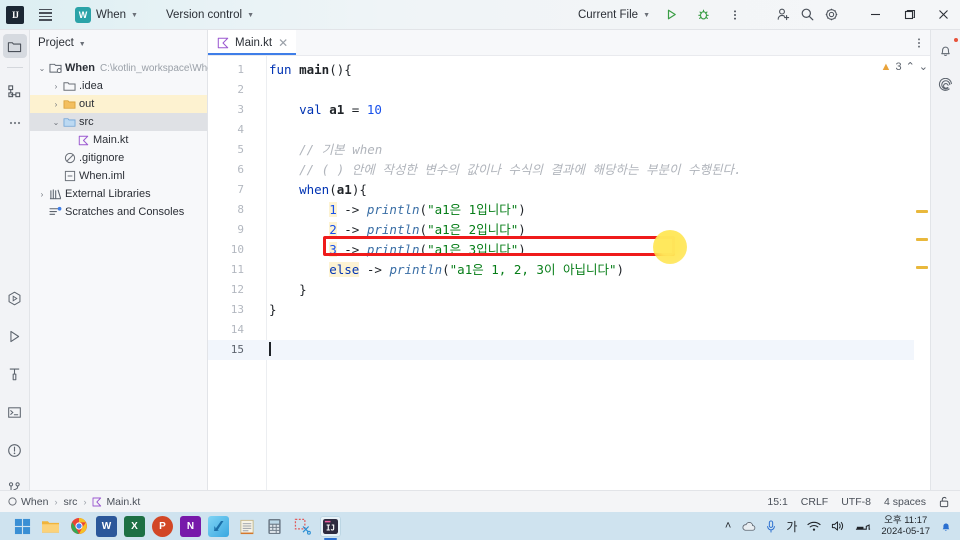 The image size is (960, 540). Describe the element at coordinates (118, 158) in the screenshot. I see `tree-node--gitignore: .gitignore` at that location.